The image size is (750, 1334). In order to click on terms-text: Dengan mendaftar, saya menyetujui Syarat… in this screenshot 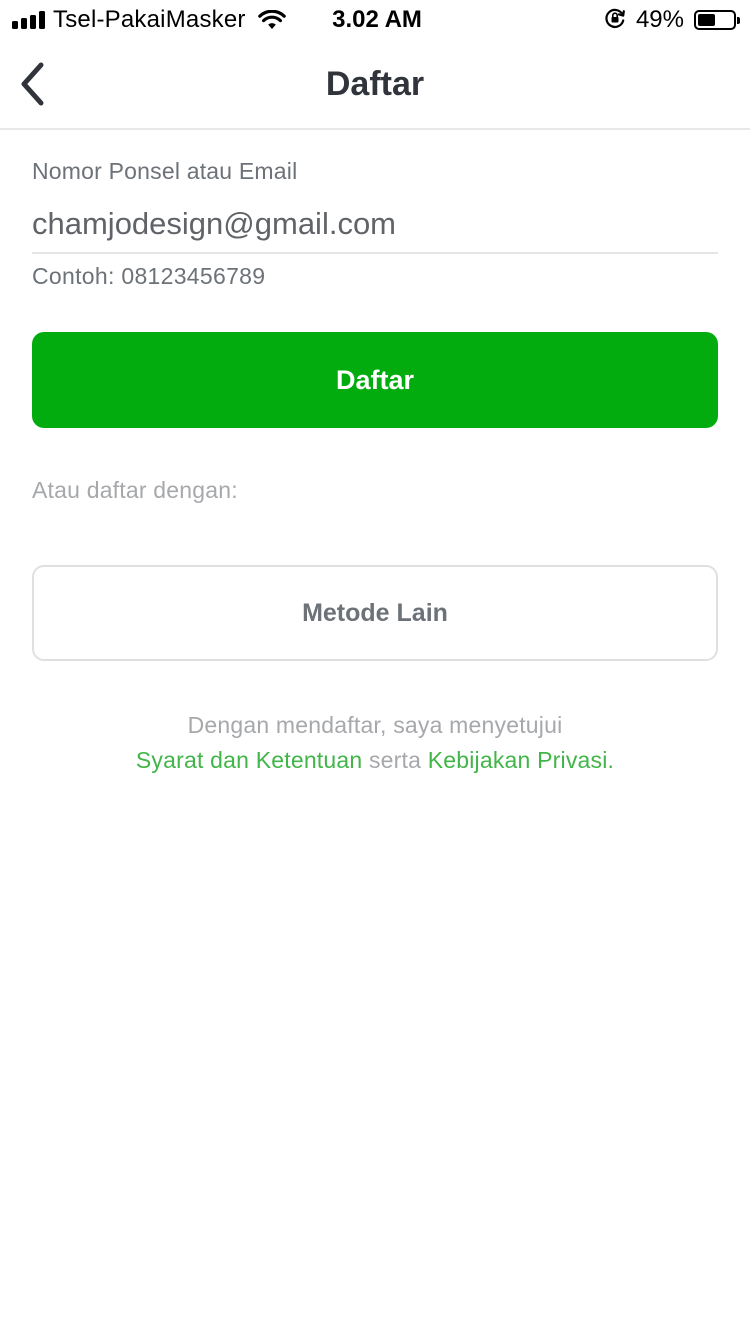, I will do `click(375, 743)`.